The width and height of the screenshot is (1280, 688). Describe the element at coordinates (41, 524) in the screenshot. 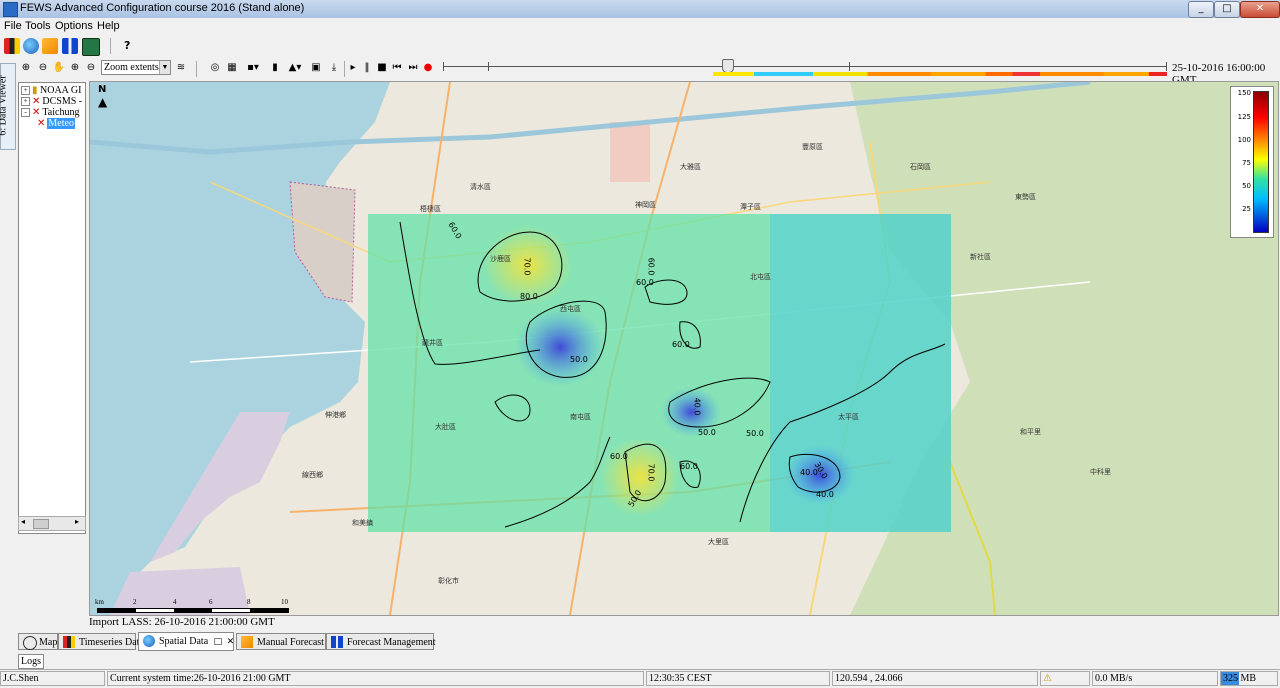

I see `scrollbar-thumb` at that location.